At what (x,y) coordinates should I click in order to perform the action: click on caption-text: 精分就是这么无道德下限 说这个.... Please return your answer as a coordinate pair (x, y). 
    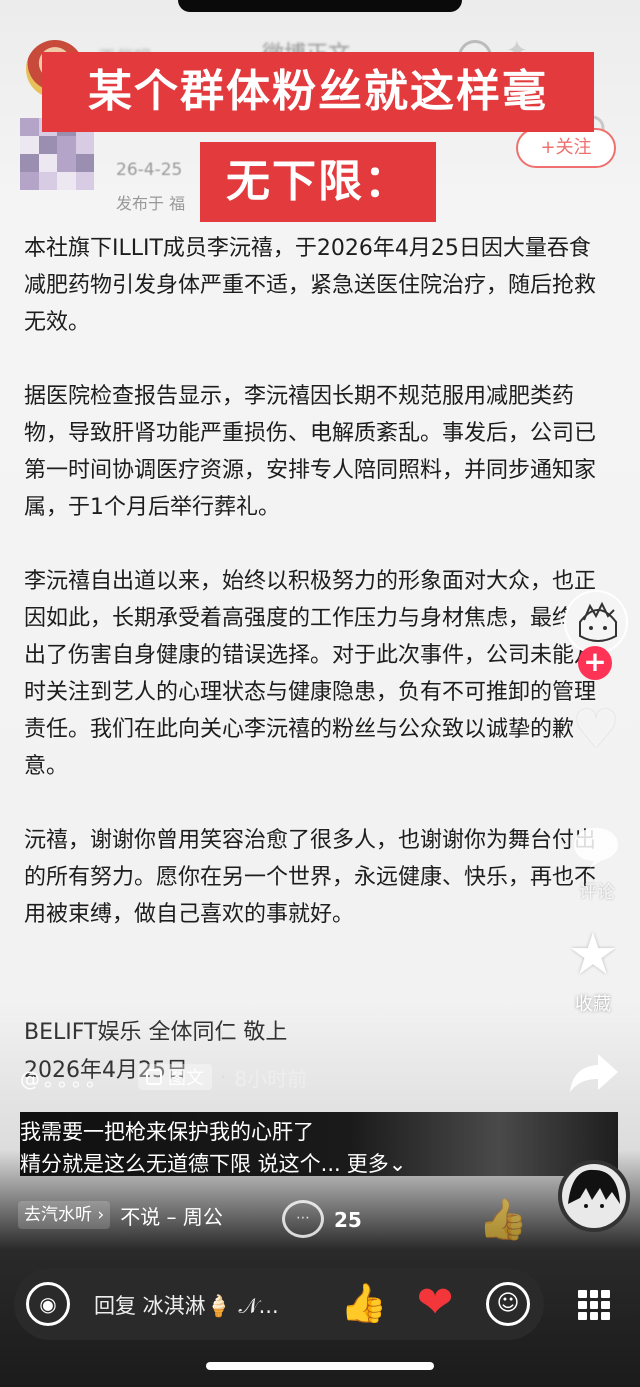
    Looking at the image, I should click on (180, 1164).